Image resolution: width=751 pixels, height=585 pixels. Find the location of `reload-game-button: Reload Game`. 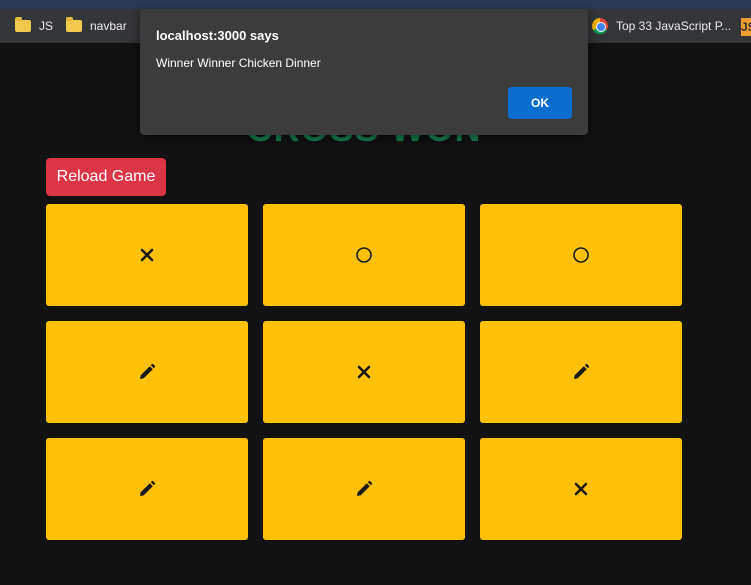

reload-game-button: Reload Game is located at coordinates (106, 177).